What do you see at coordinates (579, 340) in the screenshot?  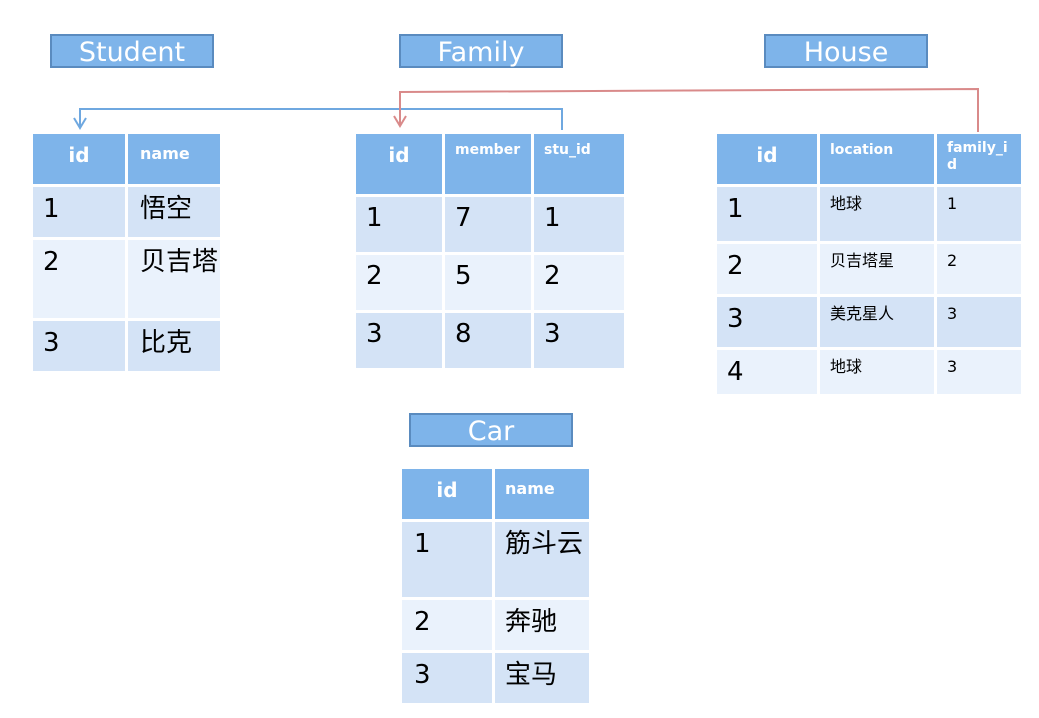 I see `family-cell-stu-id: 3` at bounding box center [579, 340].